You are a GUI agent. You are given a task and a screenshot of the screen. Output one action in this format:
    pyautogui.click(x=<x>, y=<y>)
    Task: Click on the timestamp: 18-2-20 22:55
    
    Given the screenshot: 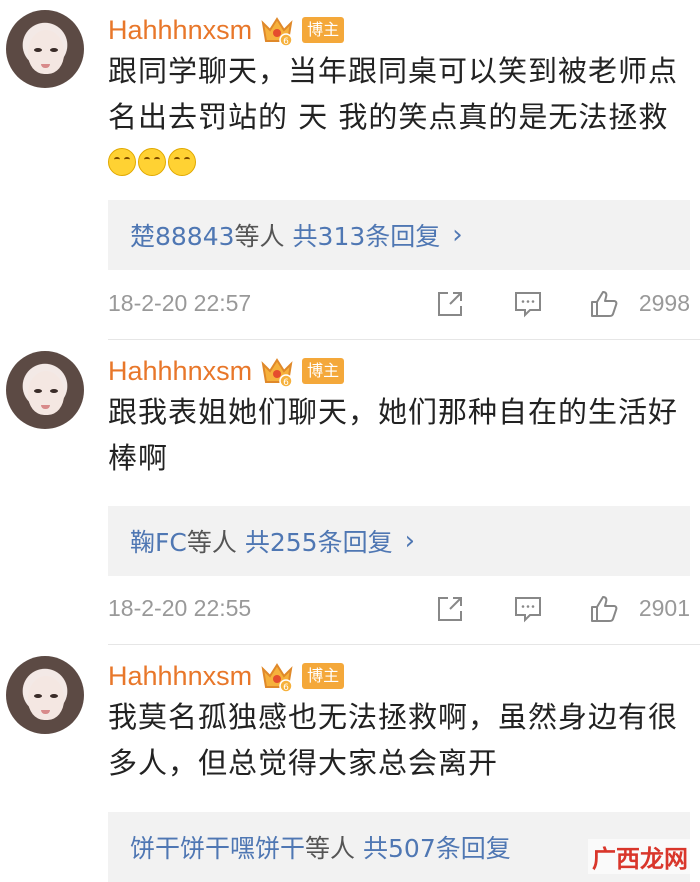 What is the action you would take?
    pyautogui.click(x=180, y=608)
    